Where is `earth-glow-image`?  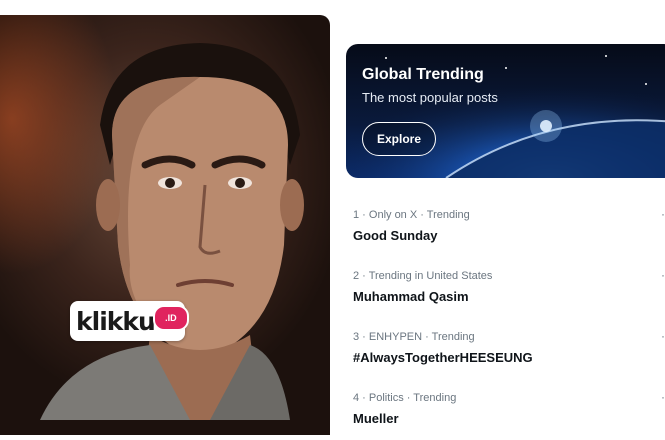
earth-glow-image is located at coordinates (505, 111).